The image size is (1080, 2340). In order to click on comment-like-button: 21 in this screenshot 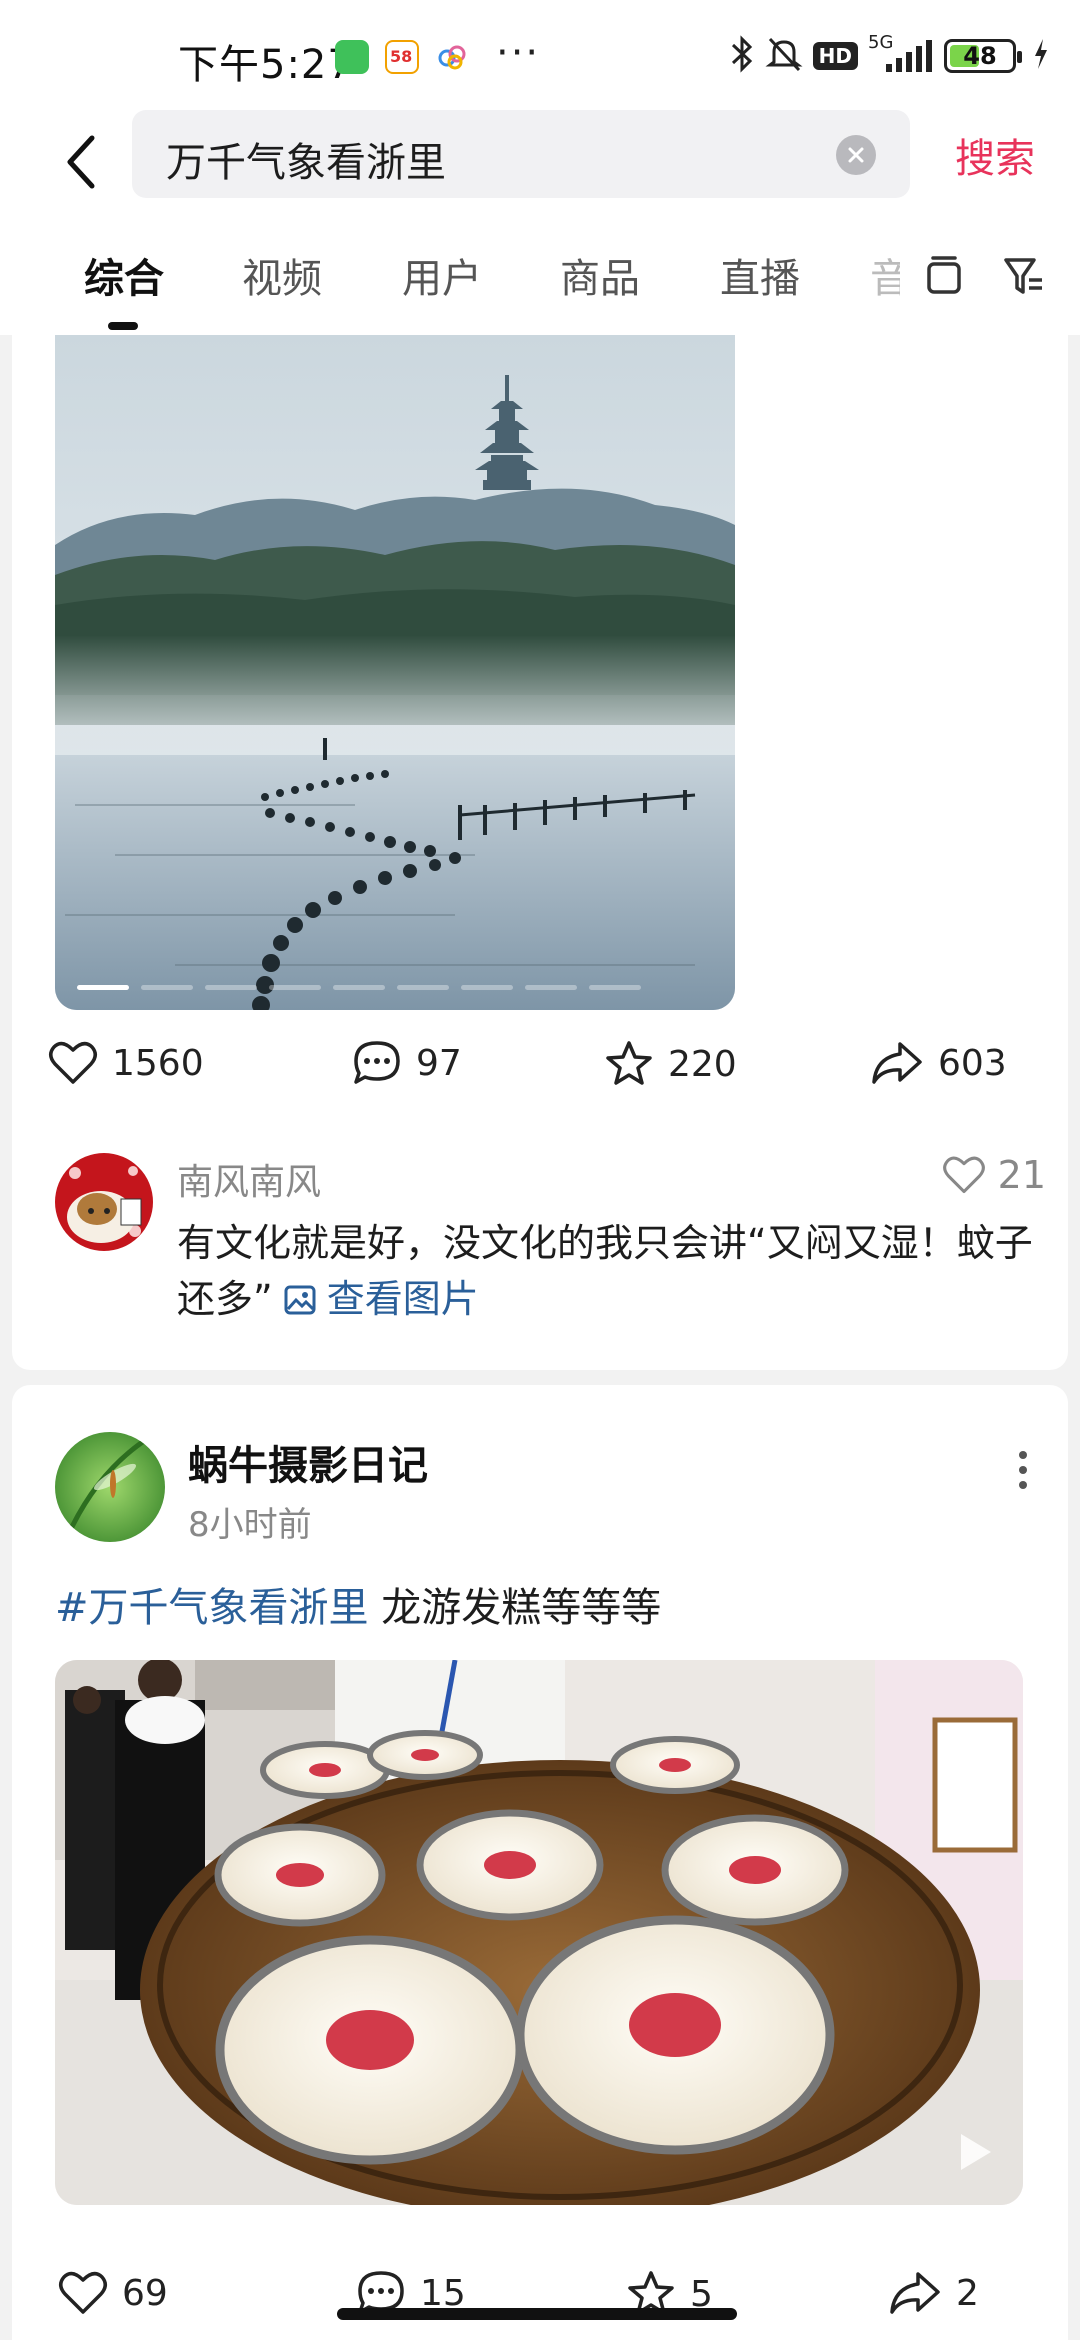, I will do `click(994, 1175)`.